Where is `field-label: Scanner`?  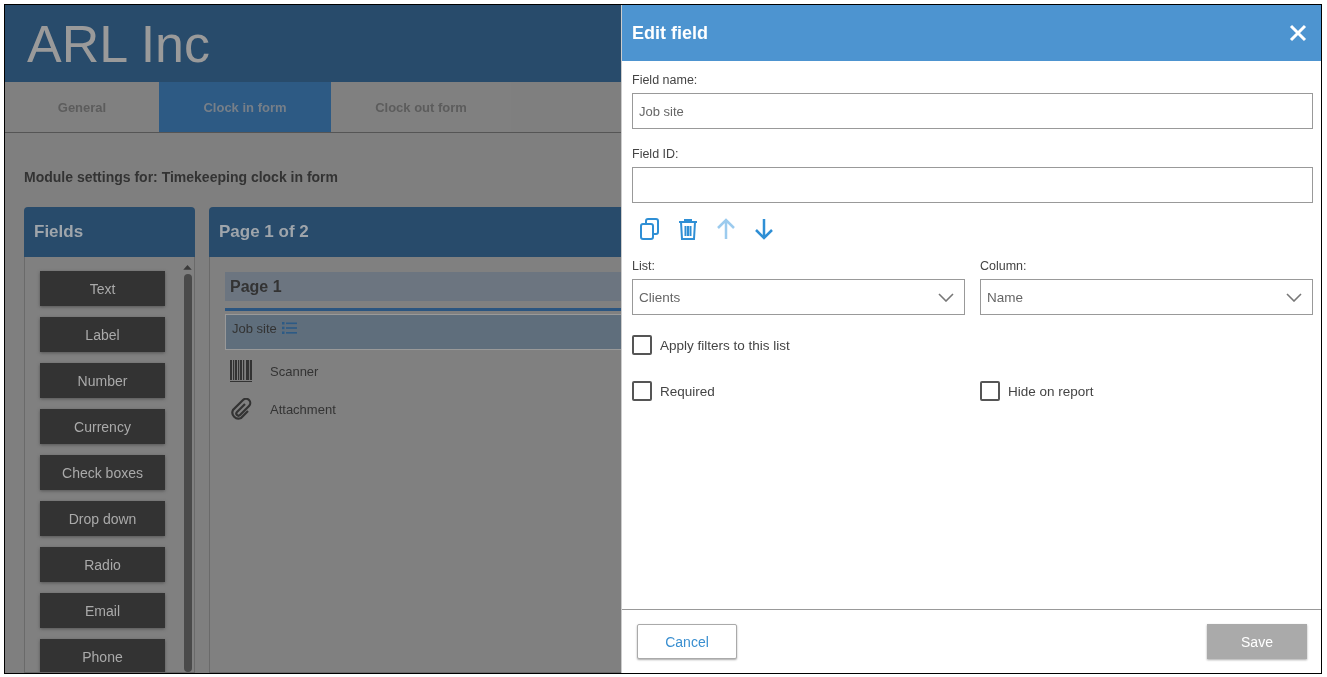
field-label: Scanner is located at coordinates (294, 371).